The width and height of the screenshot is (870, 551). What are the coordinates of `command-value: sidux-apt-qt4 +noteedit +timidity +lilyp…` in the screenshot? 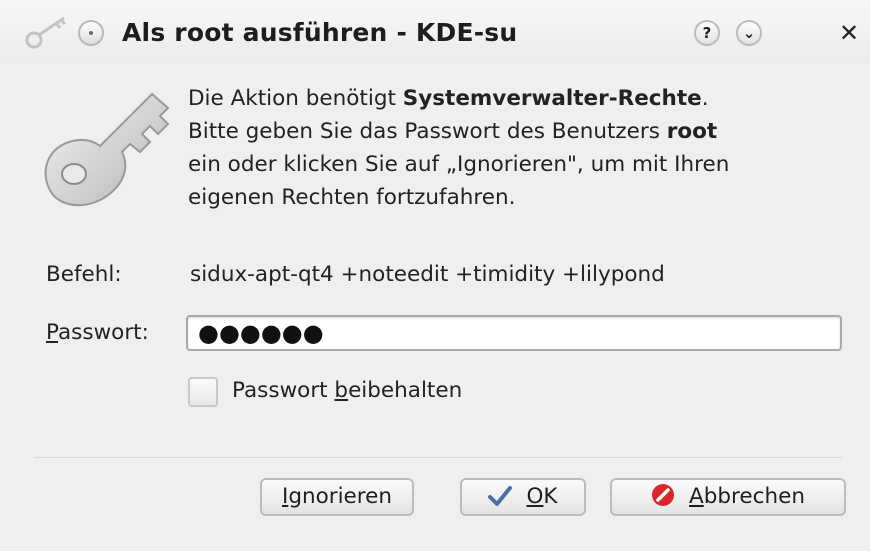 It's located at (427, 274).